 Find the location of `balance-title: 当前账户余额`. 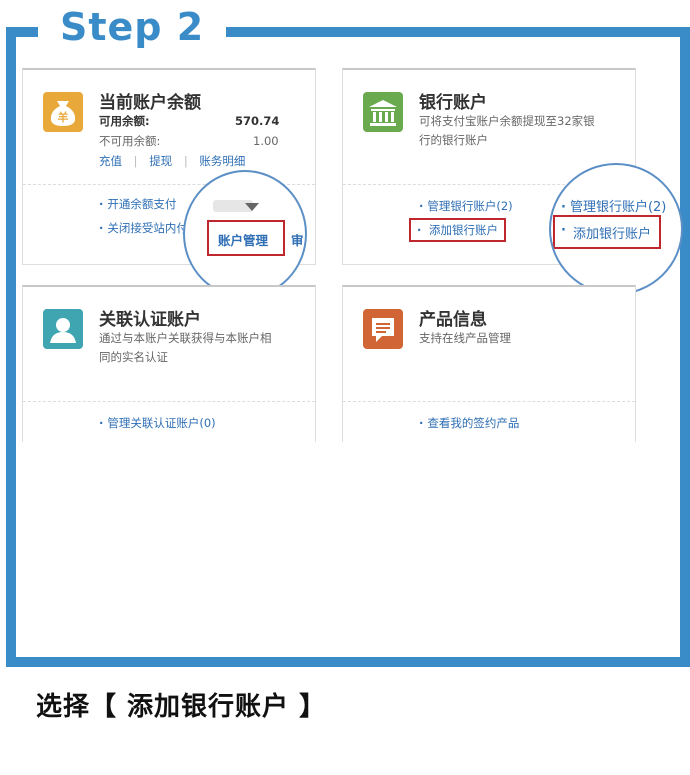

balance-title: 当前账户余额 is located at coordinates (150, 103).